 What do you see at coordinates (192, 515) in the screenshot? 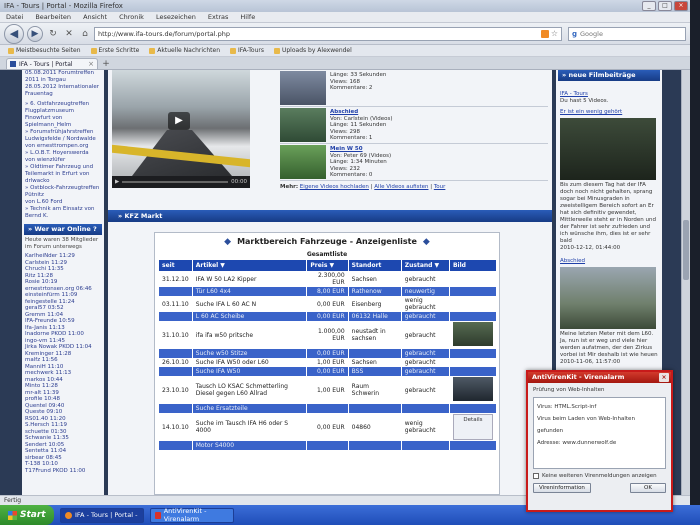
I see `task-antivirus: AntiVirenKit - Virenalarm` at bounding box center [192, 515].